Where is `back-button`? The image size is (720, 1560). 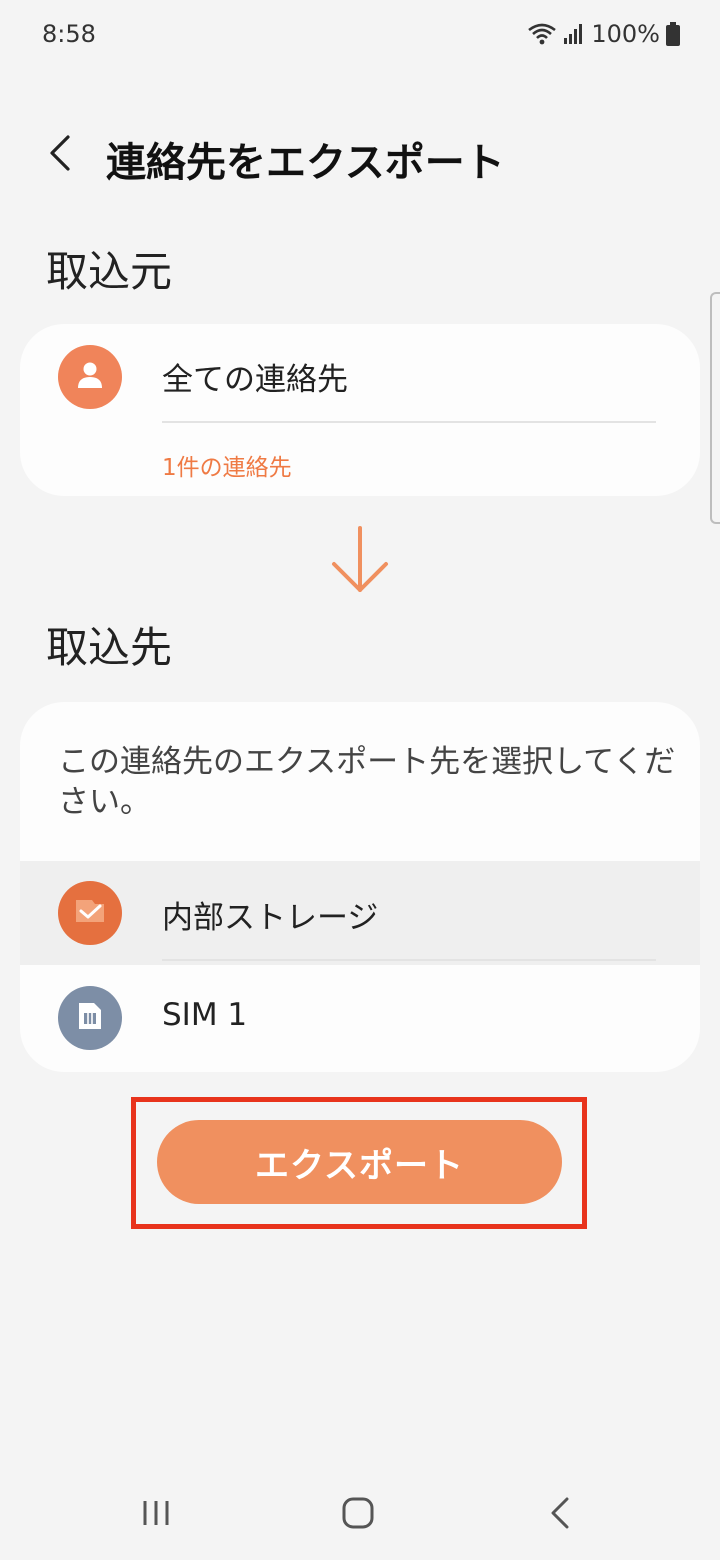 back-button is located at coordinates (60, 155).